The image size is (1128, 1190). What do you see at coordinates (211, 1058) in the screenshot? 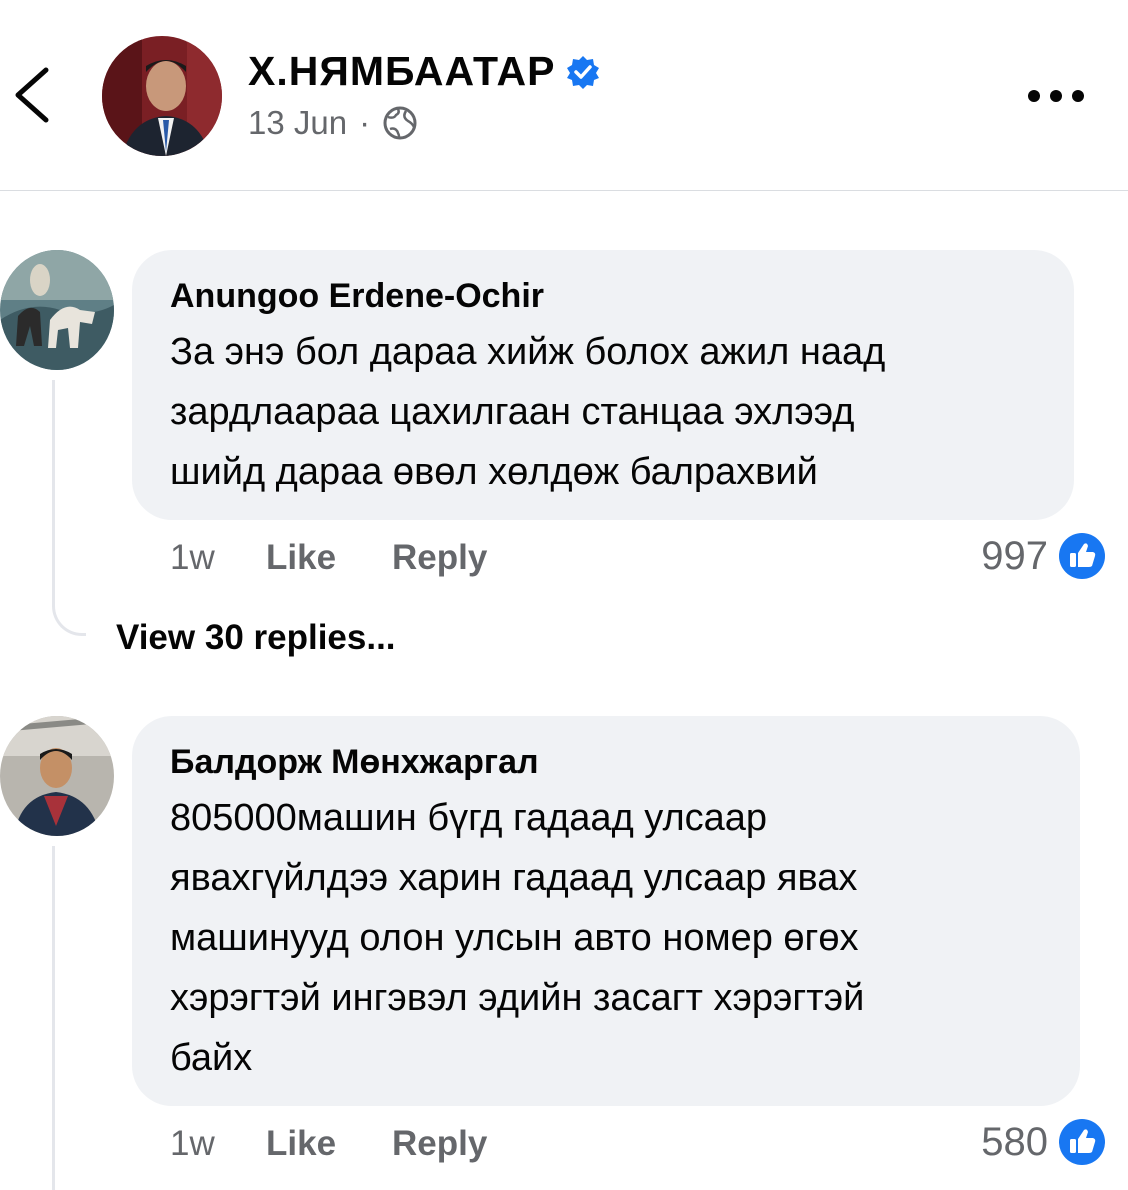
I see `comment-line: байх` at bounding box center [211, 1058].